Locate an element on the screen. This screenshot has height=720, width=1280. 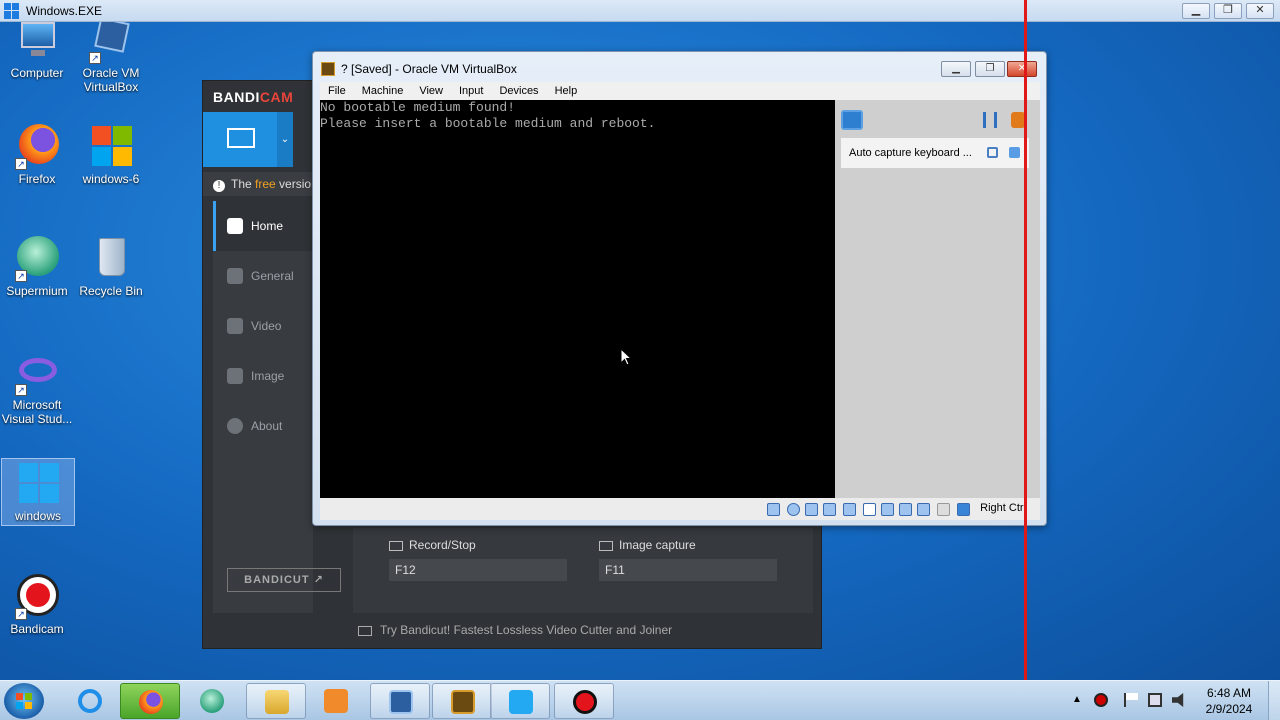
desktop-icon-windows: windows is located at coordinates (38, 492).